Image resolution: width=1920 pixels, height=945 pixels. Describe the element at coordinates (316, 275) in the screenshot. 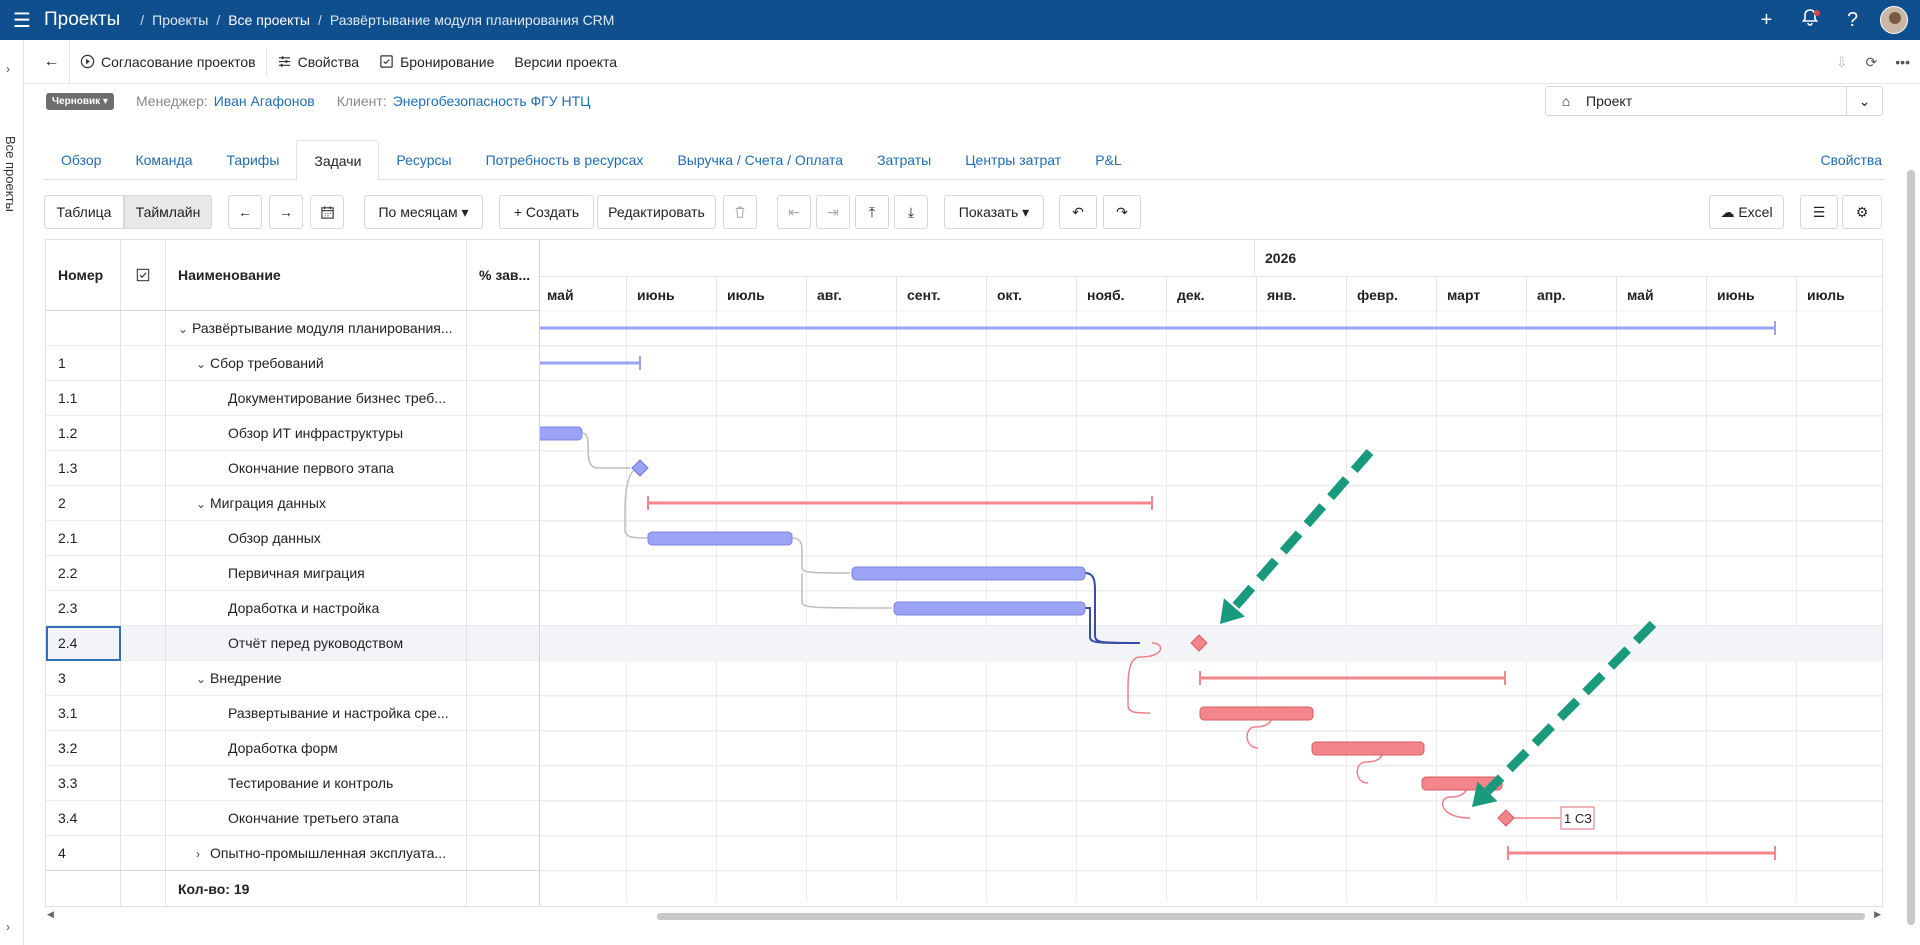

I see `header-name: Наименование` at that location.